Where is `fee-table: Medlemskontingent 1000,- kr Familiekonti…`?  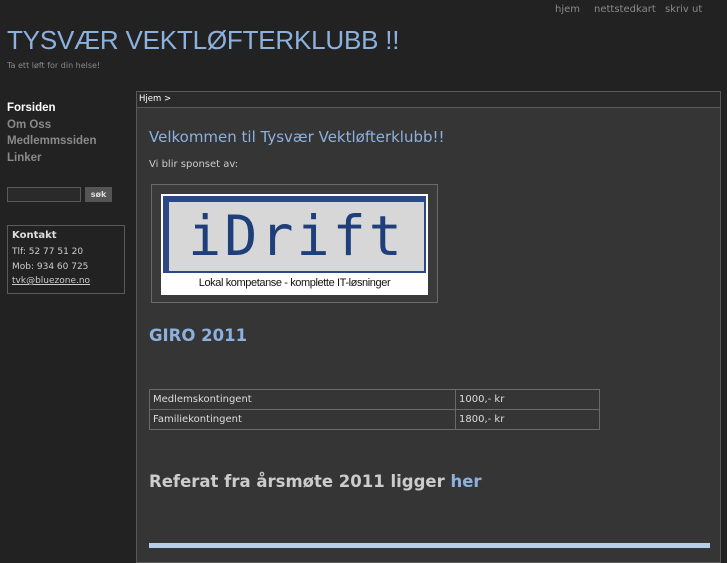 fee-table: Medlemskontingent 1000,- kr Familiekonti… is located at coordinates (374, 409).